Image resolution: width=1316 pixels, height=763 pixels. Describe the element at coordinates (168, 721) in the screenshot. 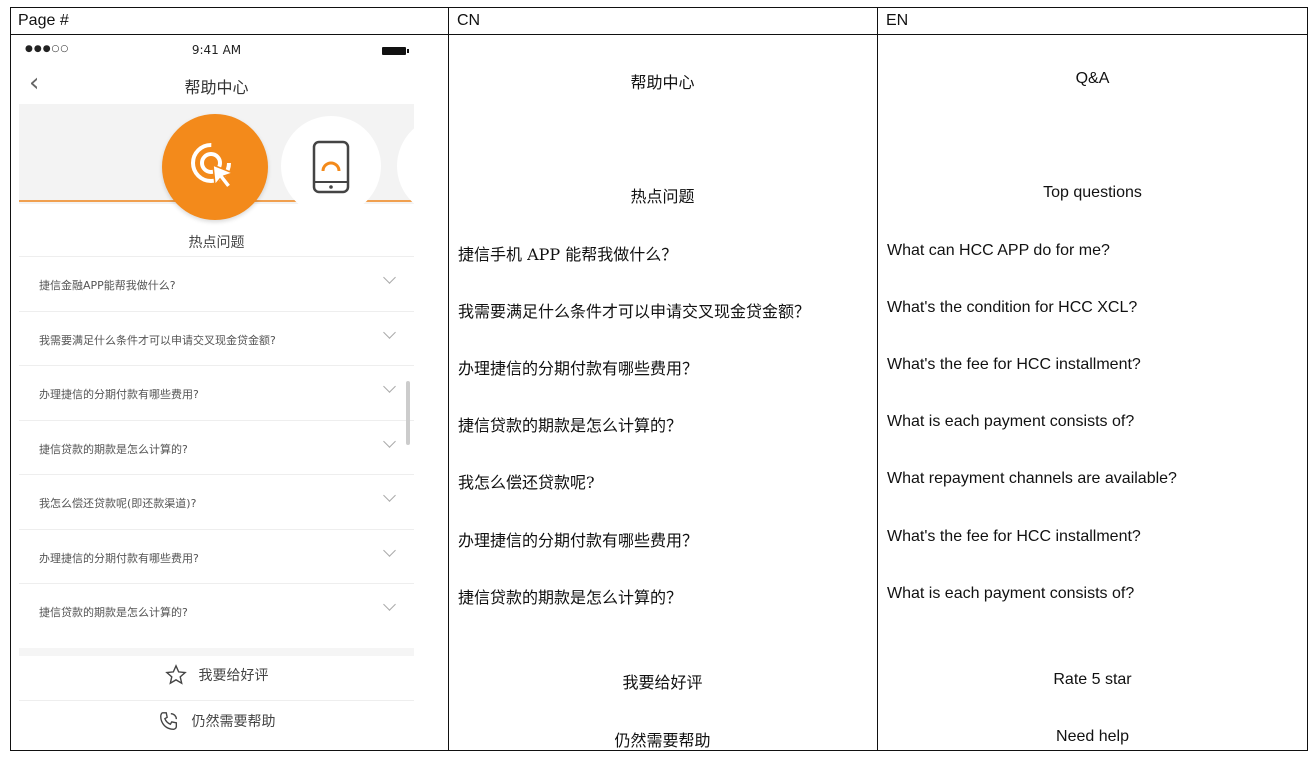

I see `phone-call-icon` at that location.